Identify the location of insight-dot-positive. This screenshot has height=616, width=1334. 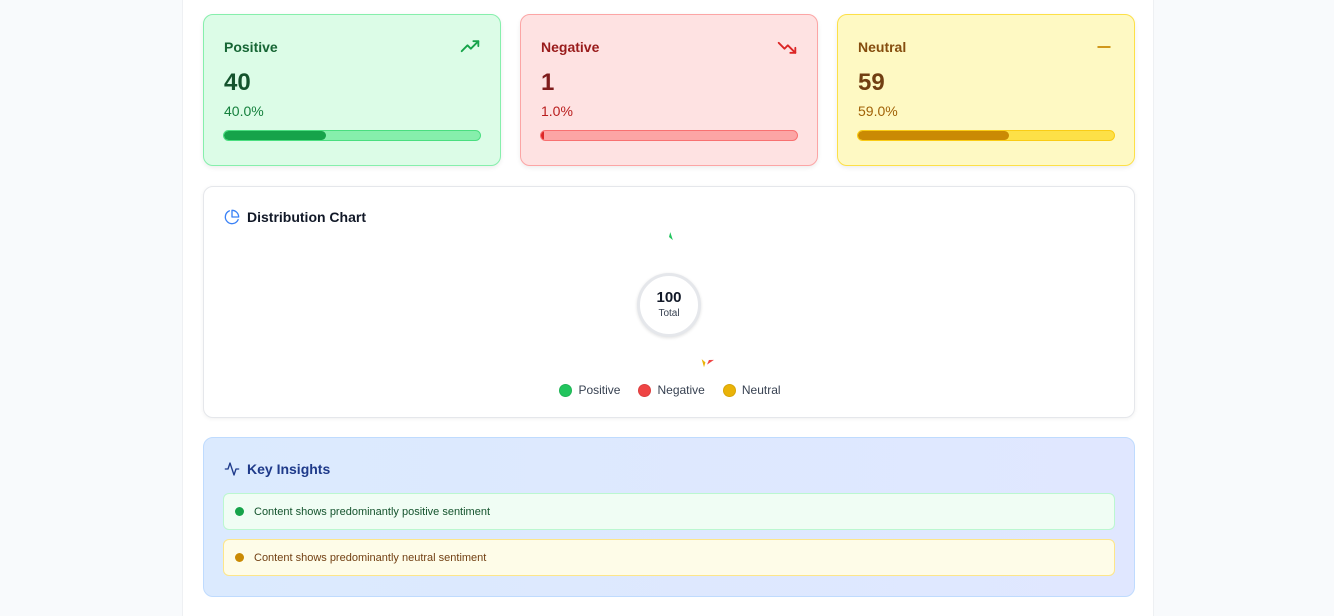
(239, 511).